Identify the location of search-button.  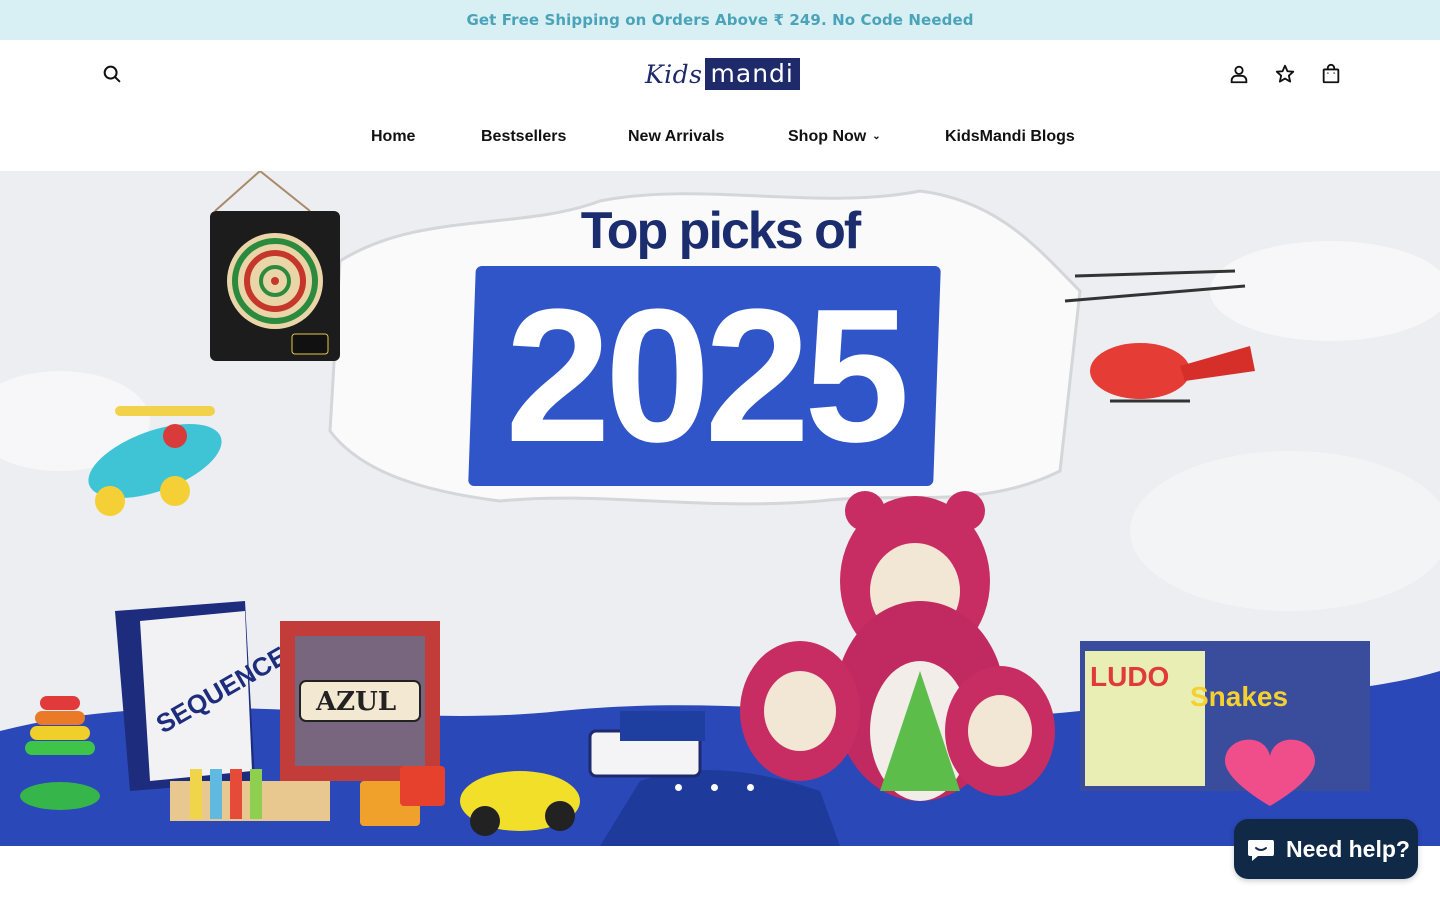
(112, 74).